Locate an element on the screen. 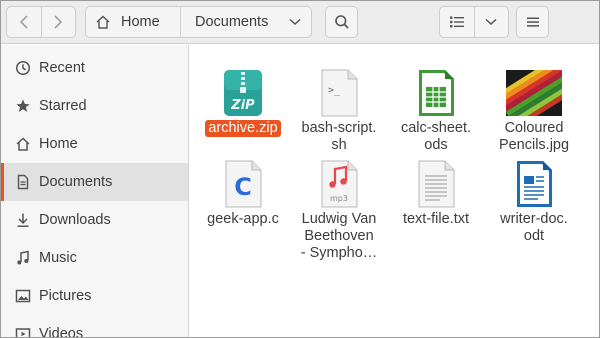  view-menu-button is located at coordinates (492, 22).